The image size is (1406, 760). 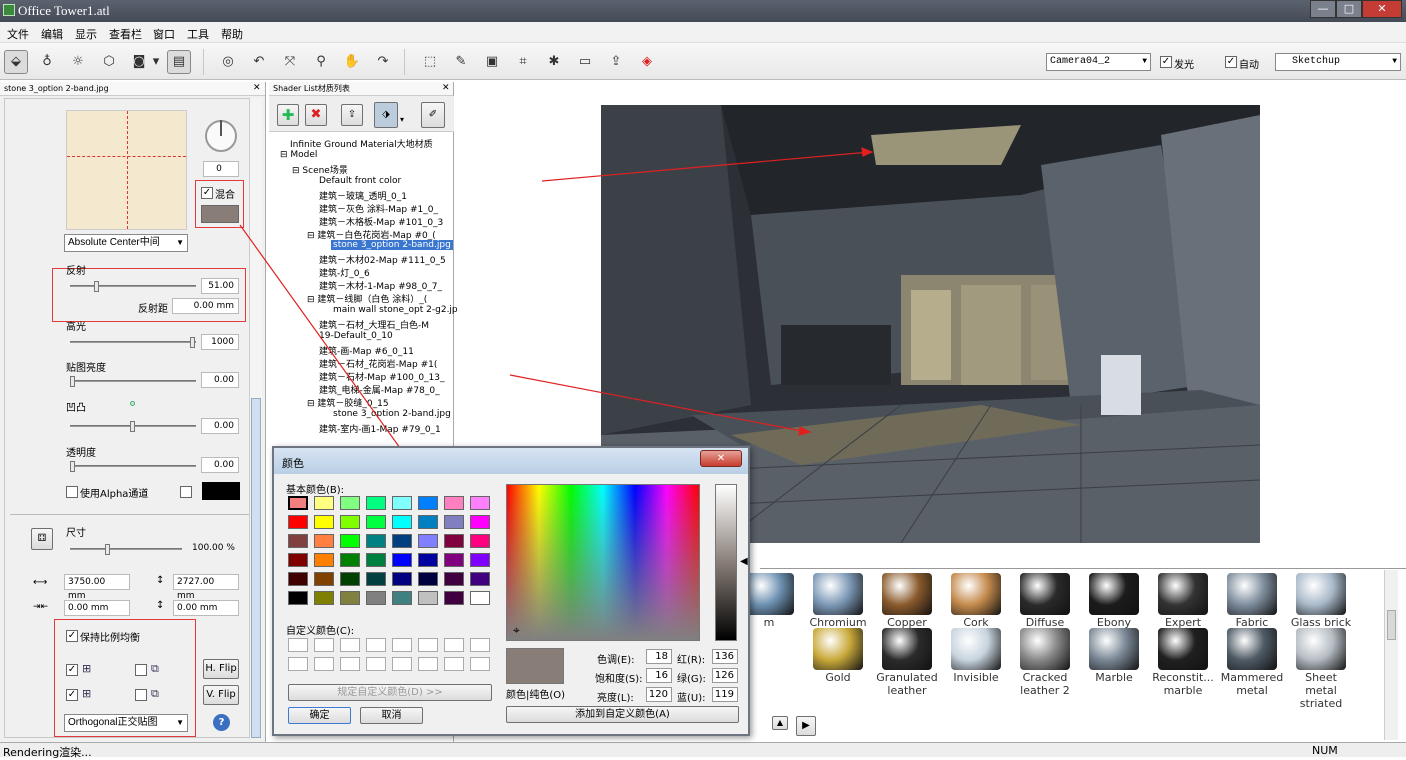 What do you see at coordinates (1114, 656) in the screenshot?
I see `material-item: Marble` at bounding box center [1114, 656].